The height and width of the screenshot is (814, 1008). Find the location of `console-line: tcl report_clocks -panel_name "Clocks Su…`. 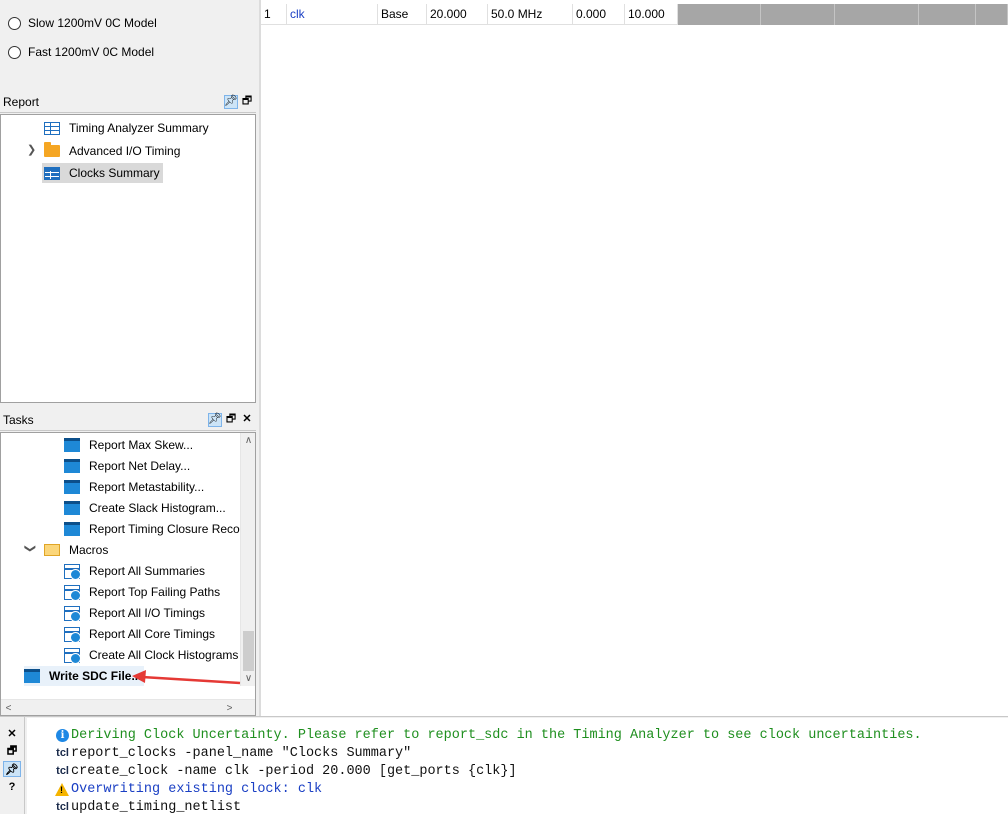

console-line: tcl report_clocks -panel_name "Clocks Su… is located at coordinates (219, 753).